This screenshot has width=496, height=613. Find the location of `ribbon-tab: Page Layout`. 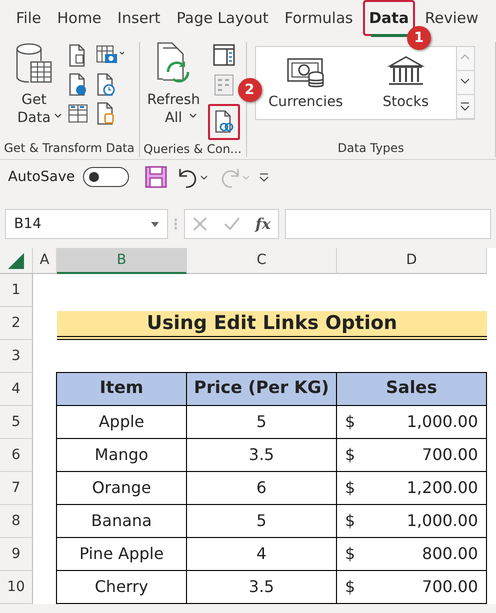

ribbon-tab: Page Layout is located at coordinates (222, 18).